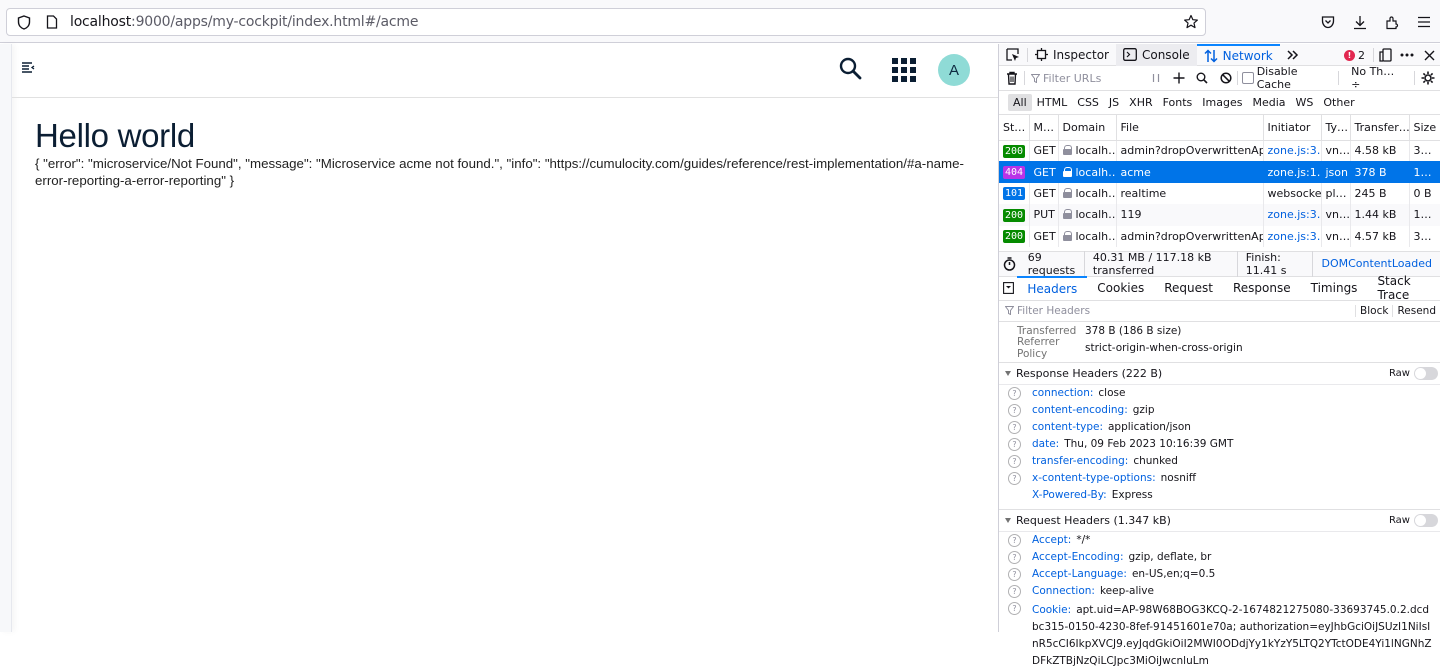 The width and height of the screenshot is (1440, 670). I want to click on filter-xhr: XHR, so click(1140, 102).